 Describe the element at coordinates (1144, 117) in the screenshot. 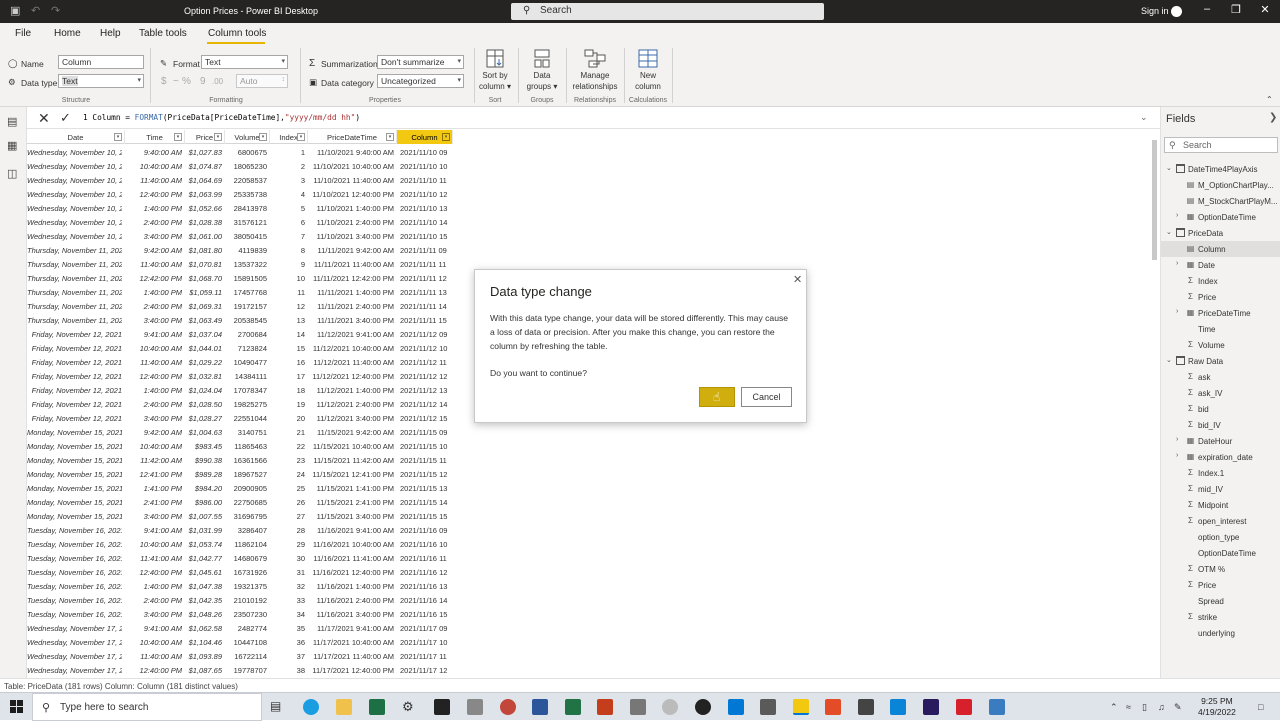

I see `expand-formula-icon: ⌄` at that location.